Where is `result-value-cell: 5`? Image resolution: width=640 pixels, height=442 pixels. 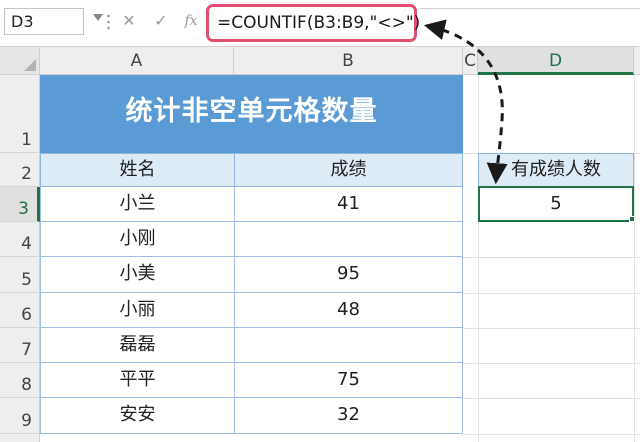
result-value-cell: 5 is located at coordinates (556, 204).